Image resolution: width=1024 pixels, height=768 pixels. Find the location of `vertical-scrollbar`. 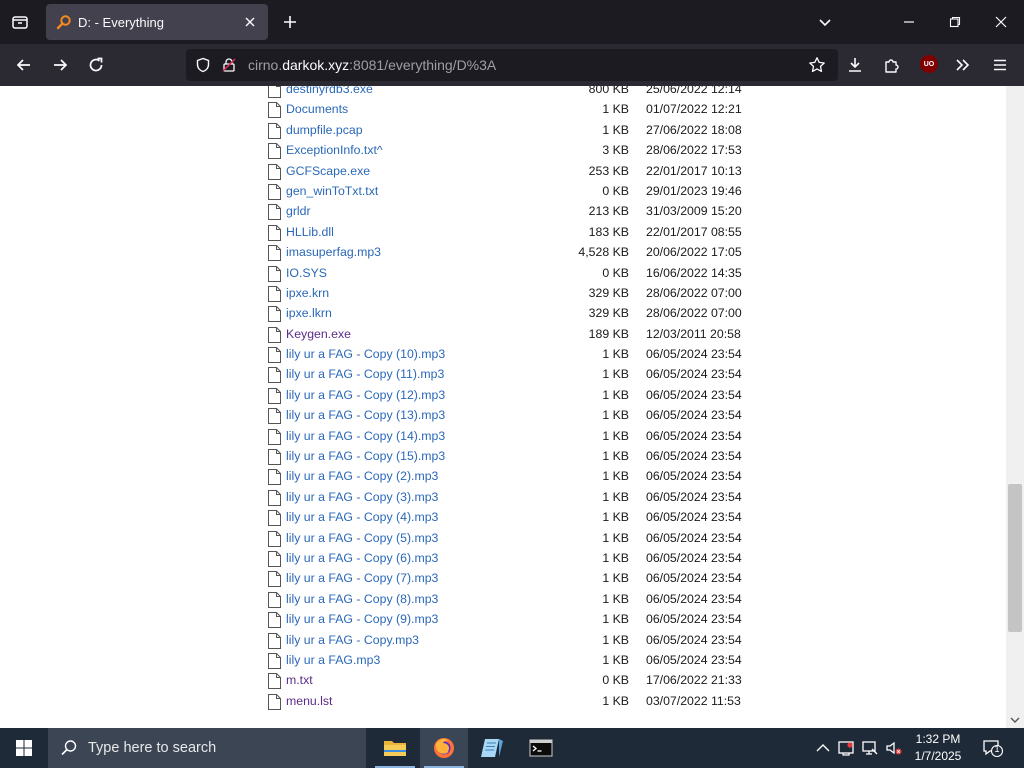

vertical-scrollbar is located at coordinates (1015, 407).